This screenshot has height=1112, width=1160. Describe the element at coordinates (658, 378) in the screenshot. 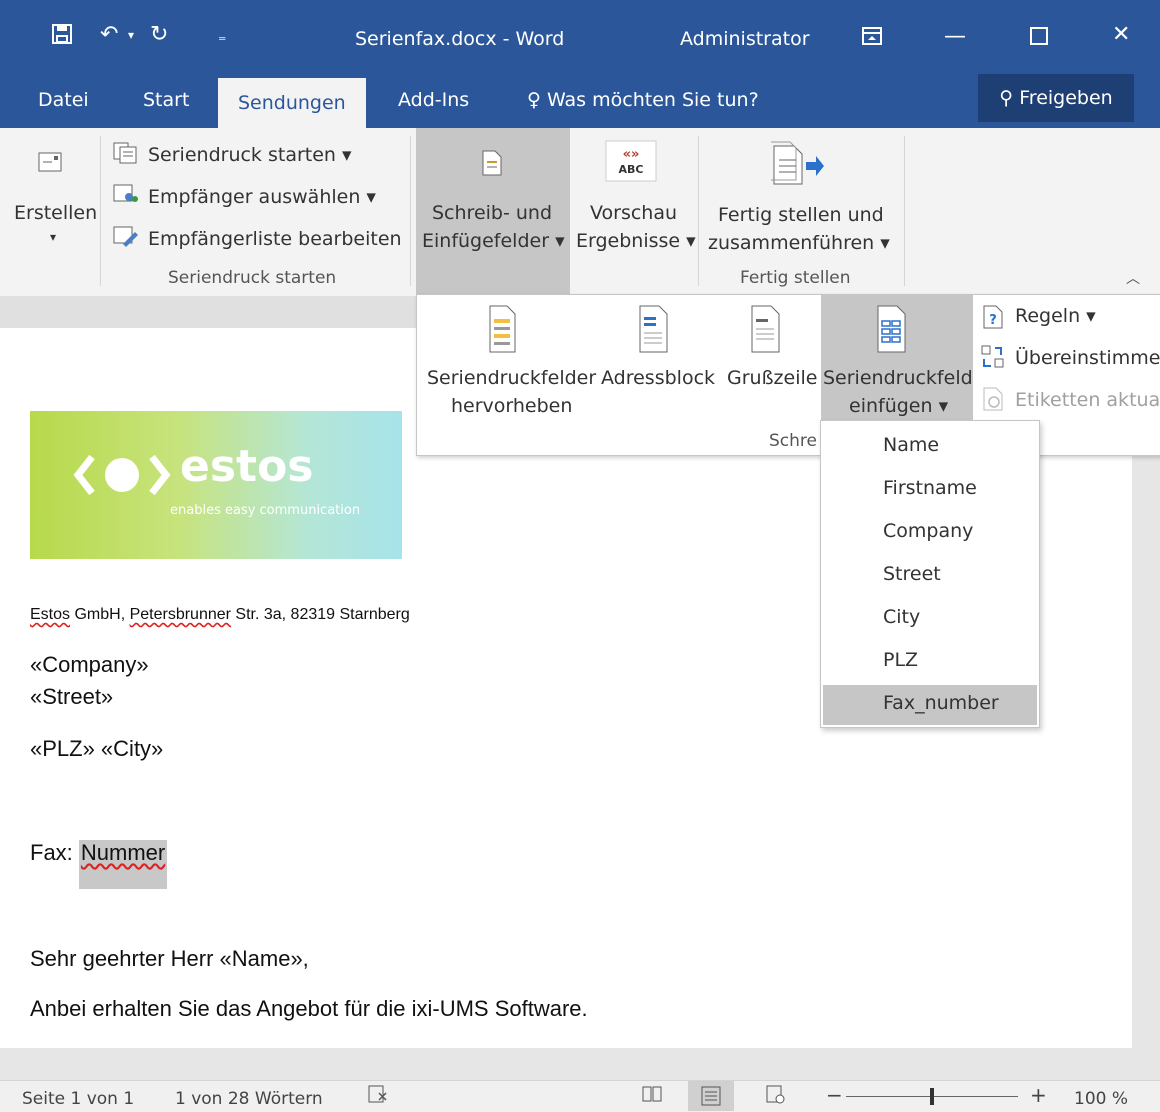

I see `adressblock-button: Adressblock` at that location.